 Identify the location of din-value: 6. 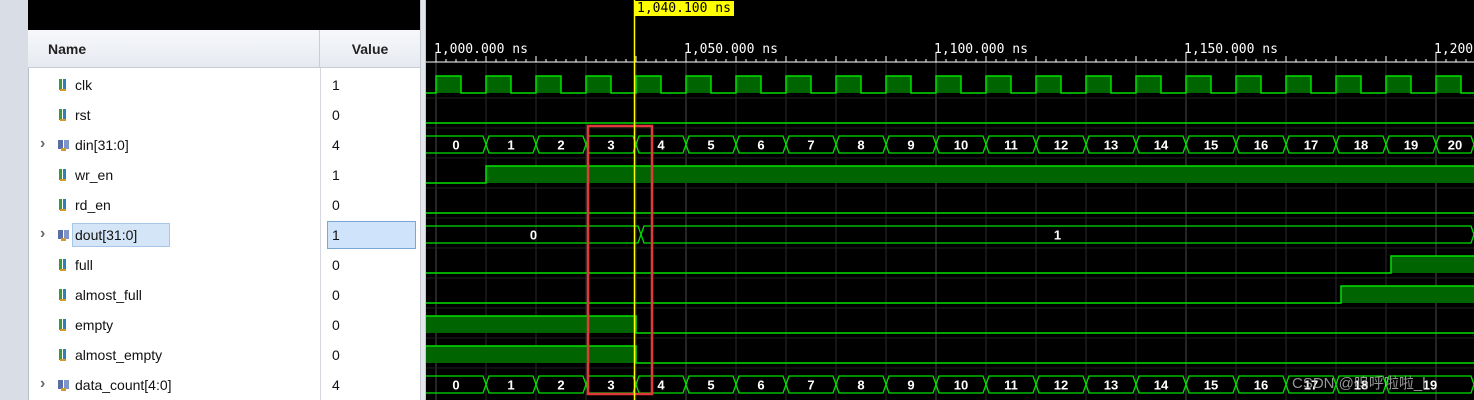
(760, 145).